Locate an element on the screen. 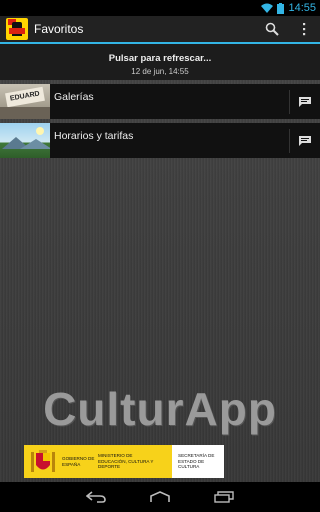  search-icon is located at coordinates (272, 29).